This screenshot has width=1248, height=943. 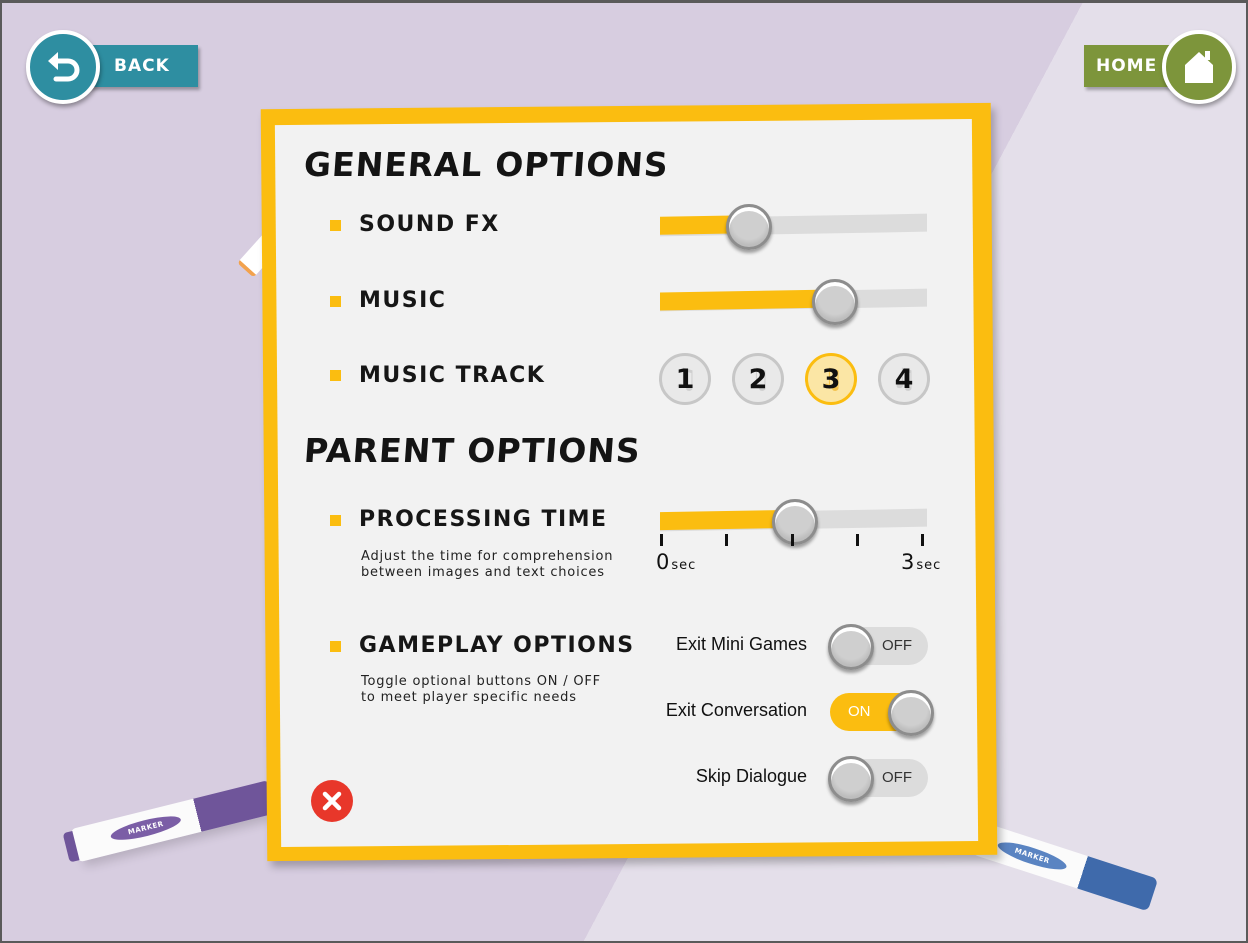 I want to click on scale-min-label: 0 sec, so click(x=676, y=562).